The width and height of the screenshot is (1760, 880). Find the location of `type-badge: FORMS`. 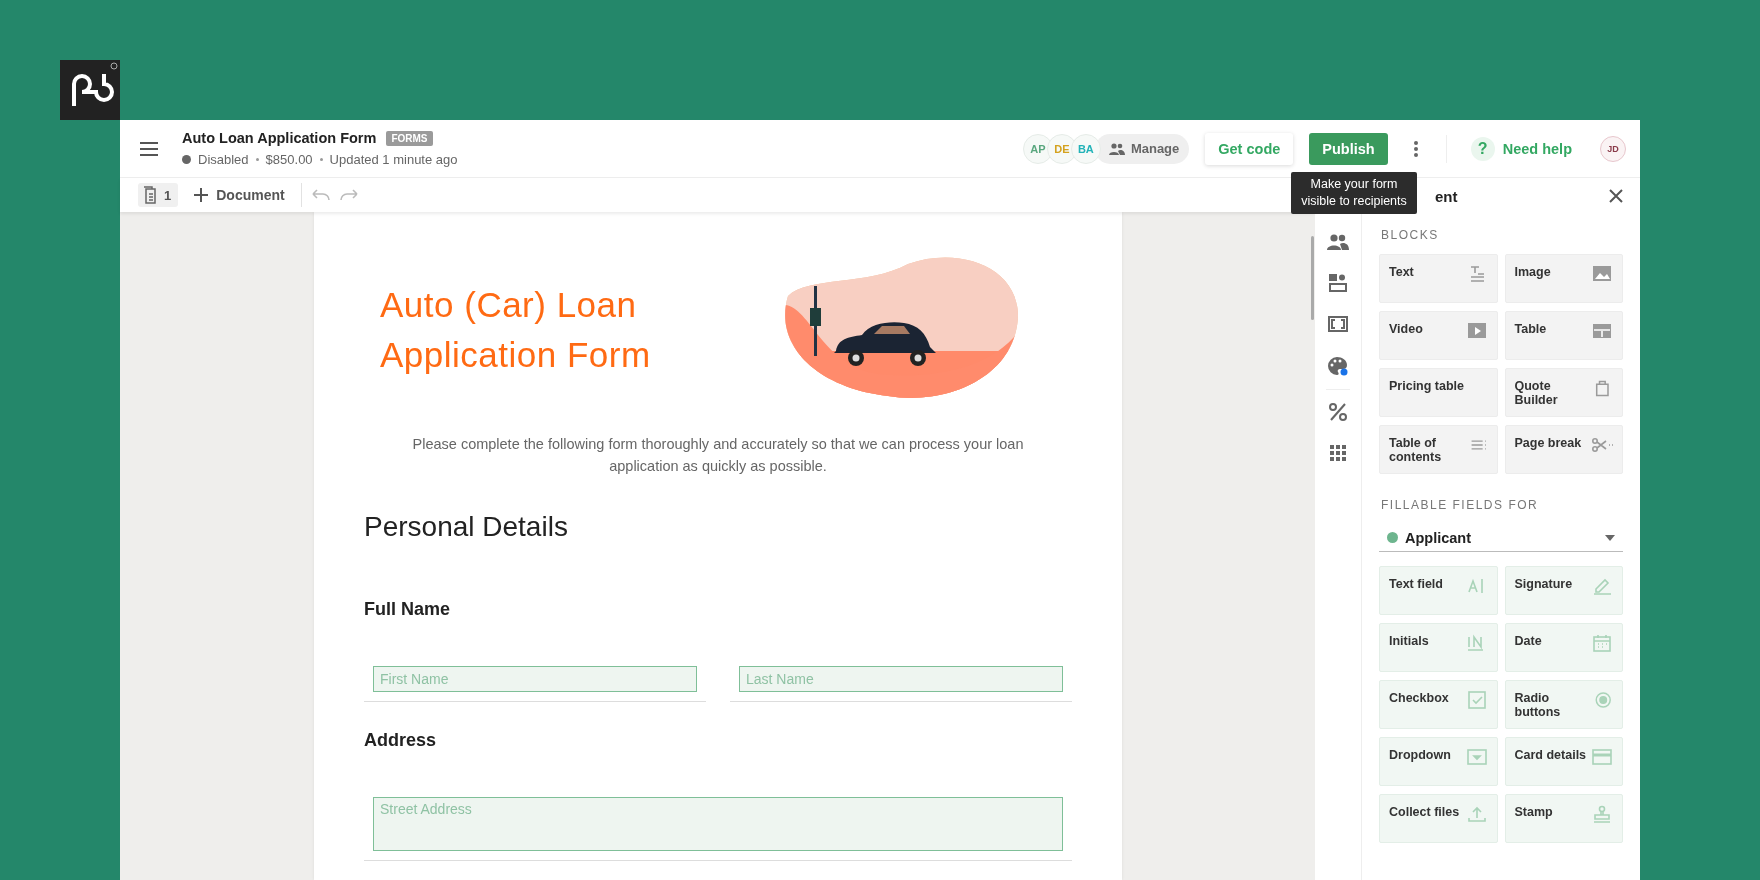

type-badge: FORMS is located at coordinates (409, 138).